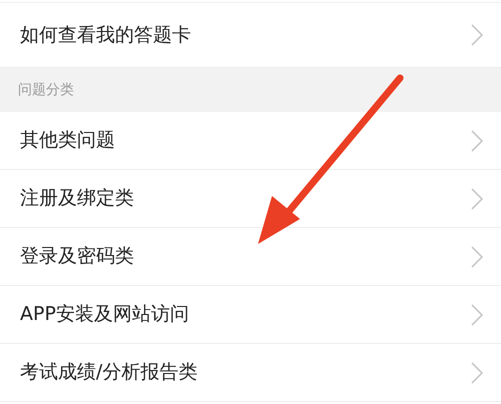  Describe the element at coordinates (77, 199) in the screenshot. I see `item-label: 注册及绑定类` at that location.